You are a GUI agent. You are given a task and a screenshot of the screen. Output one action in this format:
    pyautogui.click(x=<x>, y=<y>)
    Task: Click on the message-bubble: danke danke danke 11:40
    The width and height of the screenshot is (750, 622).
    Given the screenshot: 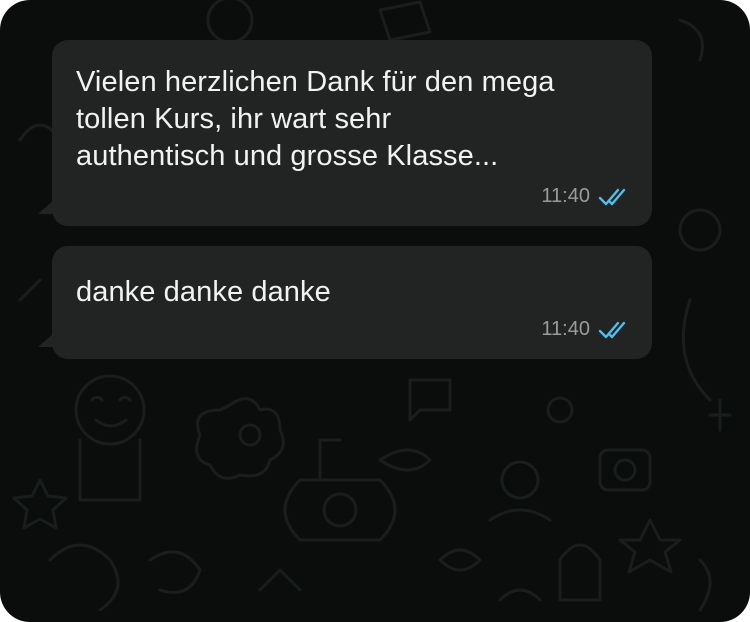 What is the action you would take?
    pyautogui.click(x=345, y=302)
    